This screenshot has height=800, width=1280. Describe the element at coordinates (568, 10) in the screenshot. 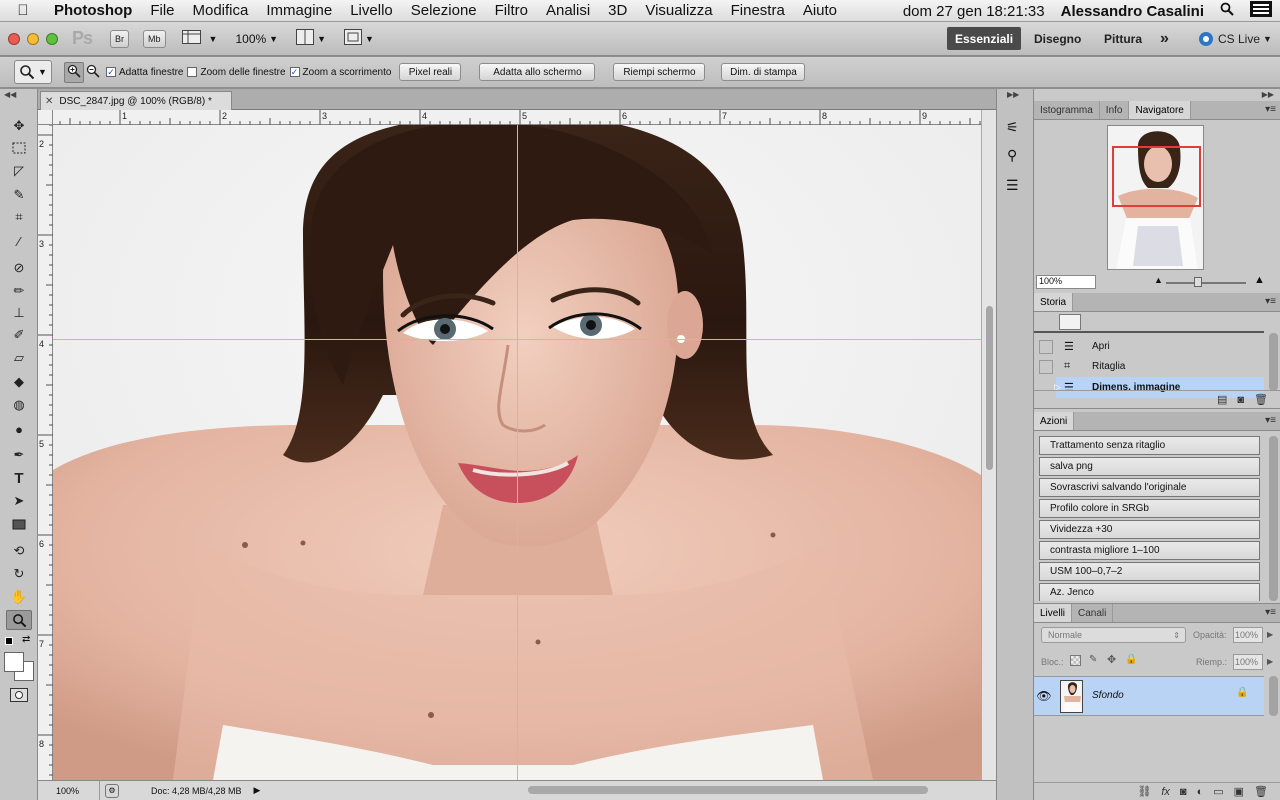

I see `menu-analisi: Analisi` at that location.